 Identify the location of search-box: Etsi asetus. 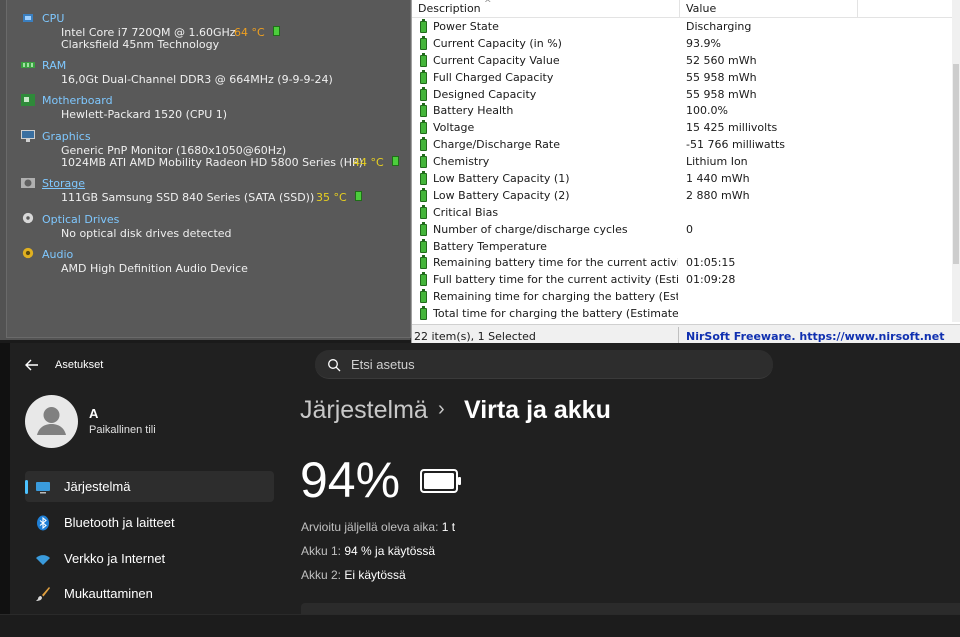
(544, 364).